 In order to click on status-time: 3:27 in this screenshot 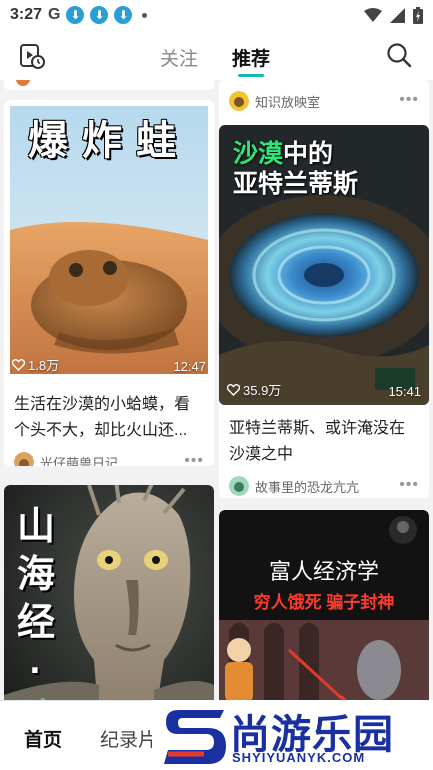, I will do `click(26, 14)`.